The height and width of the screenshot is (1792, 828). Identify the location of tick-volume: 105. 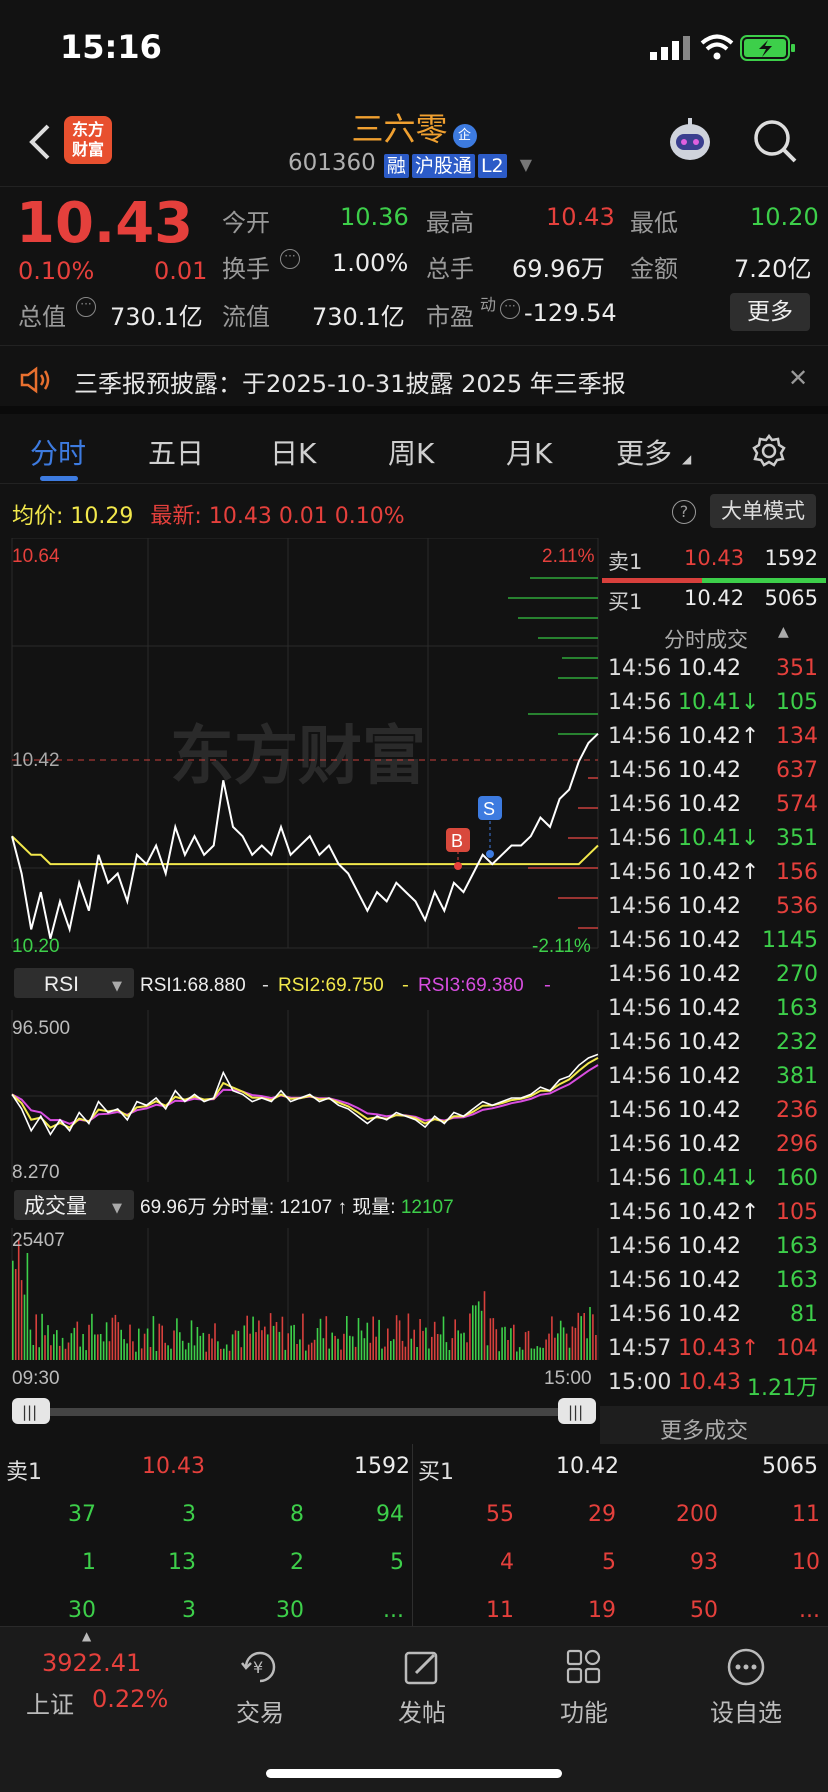
(797, 1212).